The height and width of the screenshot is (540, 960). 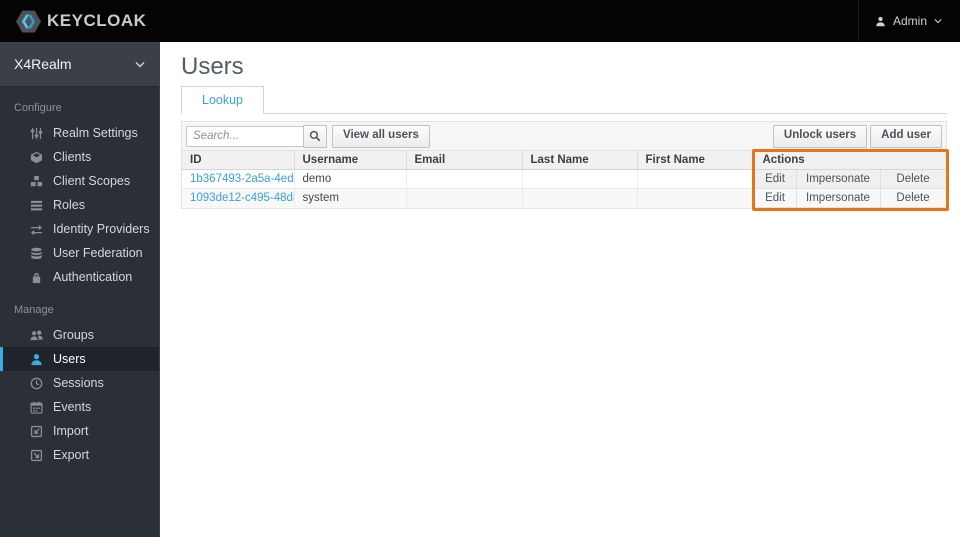 What do you see at coordinates (480, 21) in the screenshot?
I see `topbar: KEYCLOAK Admin` at bounding box center [480, 21].